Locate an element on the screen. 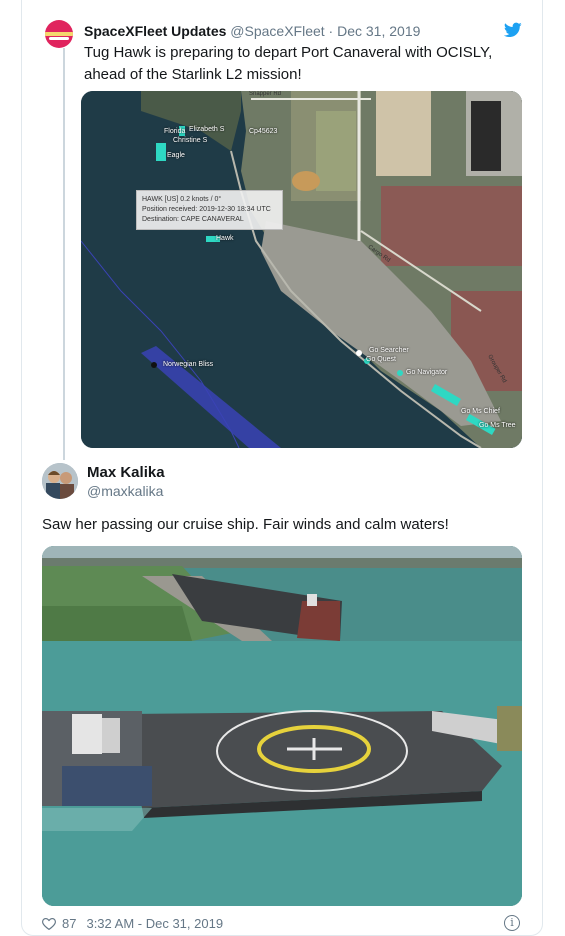  info-icon: i is located at coordinates (512, 923).